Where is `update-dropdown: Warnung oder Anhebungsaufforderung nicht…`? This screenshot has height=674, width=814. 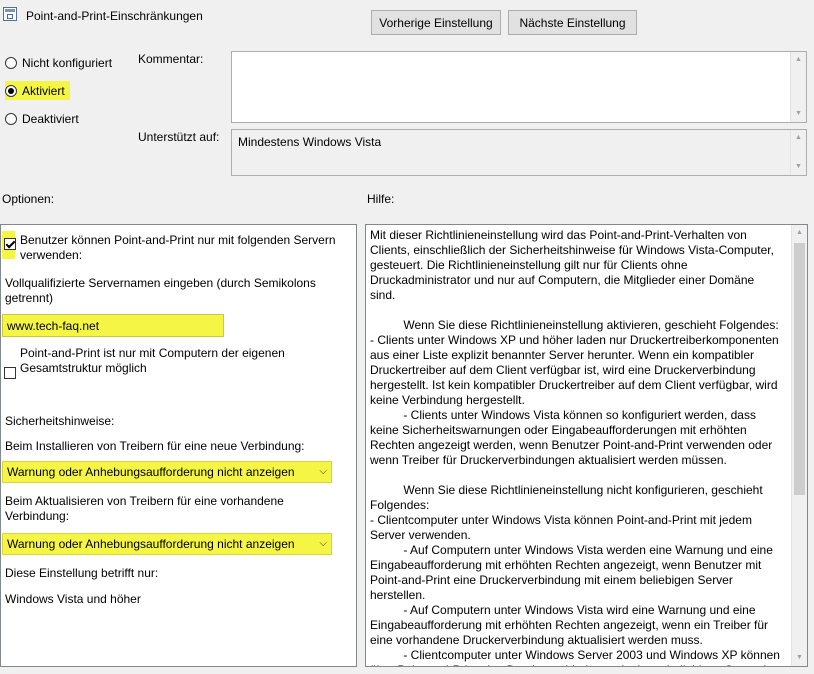
update-dropdown: Warnung oder Anhebungsaufforderung nicht… is located at coordinates (167, 544).